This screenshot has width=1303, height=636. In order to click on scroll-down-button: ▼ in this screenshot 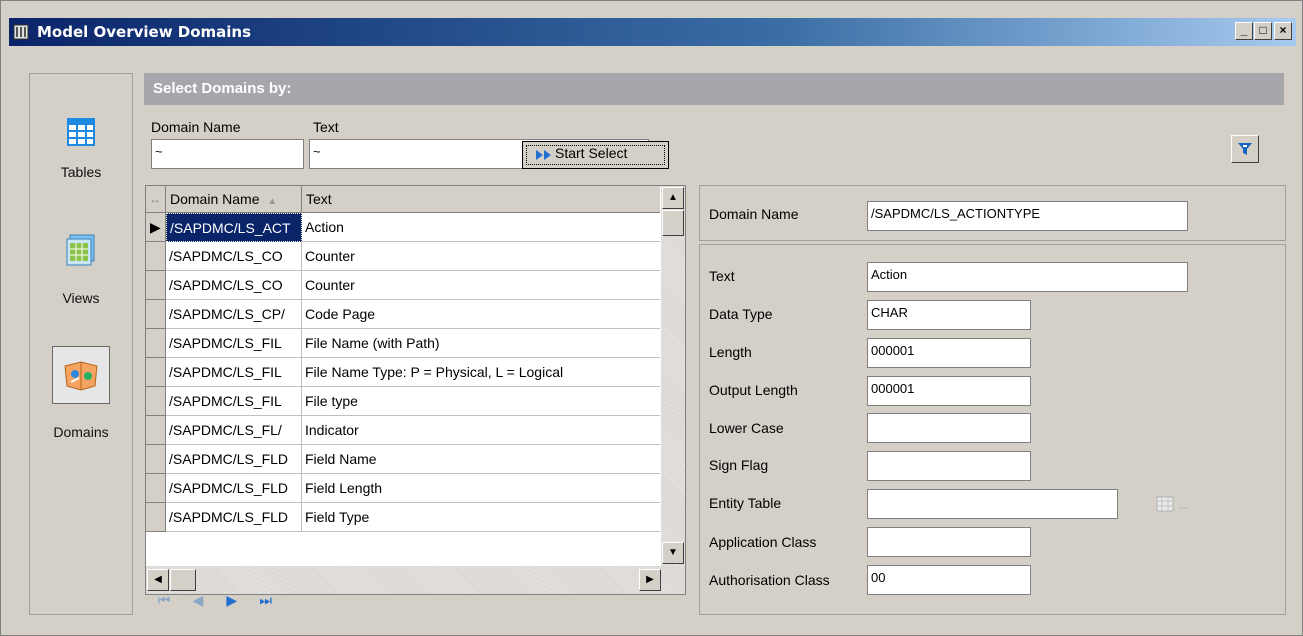, I will do `click(673, 553)`.